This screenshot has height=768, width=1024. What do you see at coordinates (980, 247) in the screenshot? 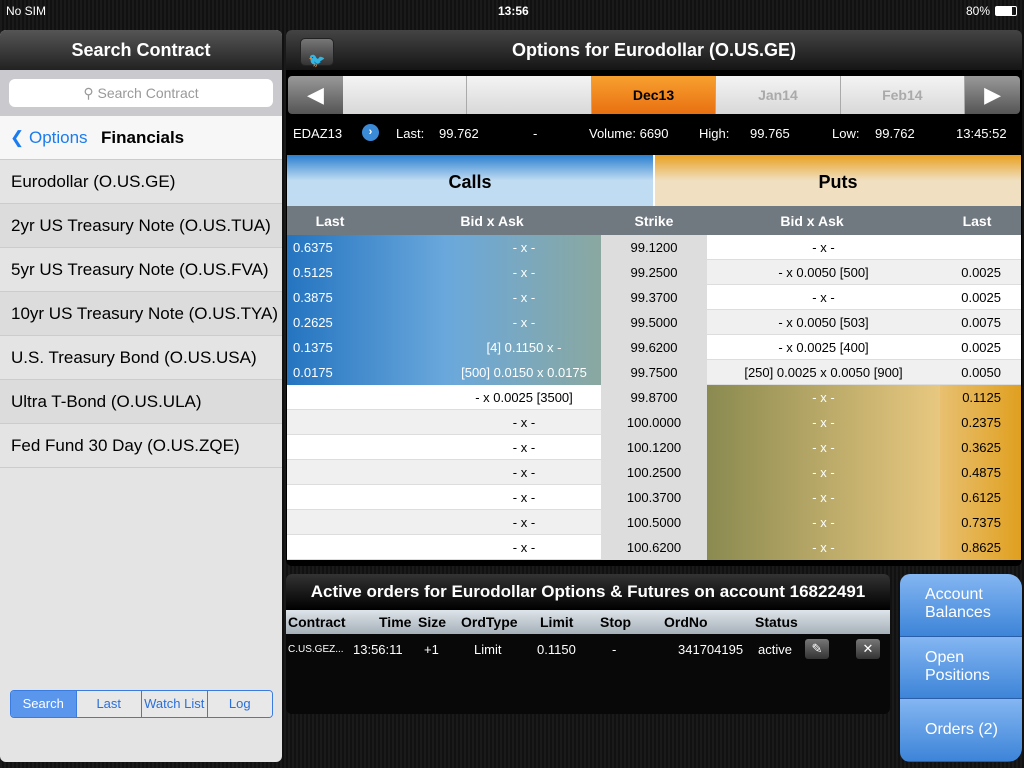
I see `put-last` at bounding box center [980, 247].